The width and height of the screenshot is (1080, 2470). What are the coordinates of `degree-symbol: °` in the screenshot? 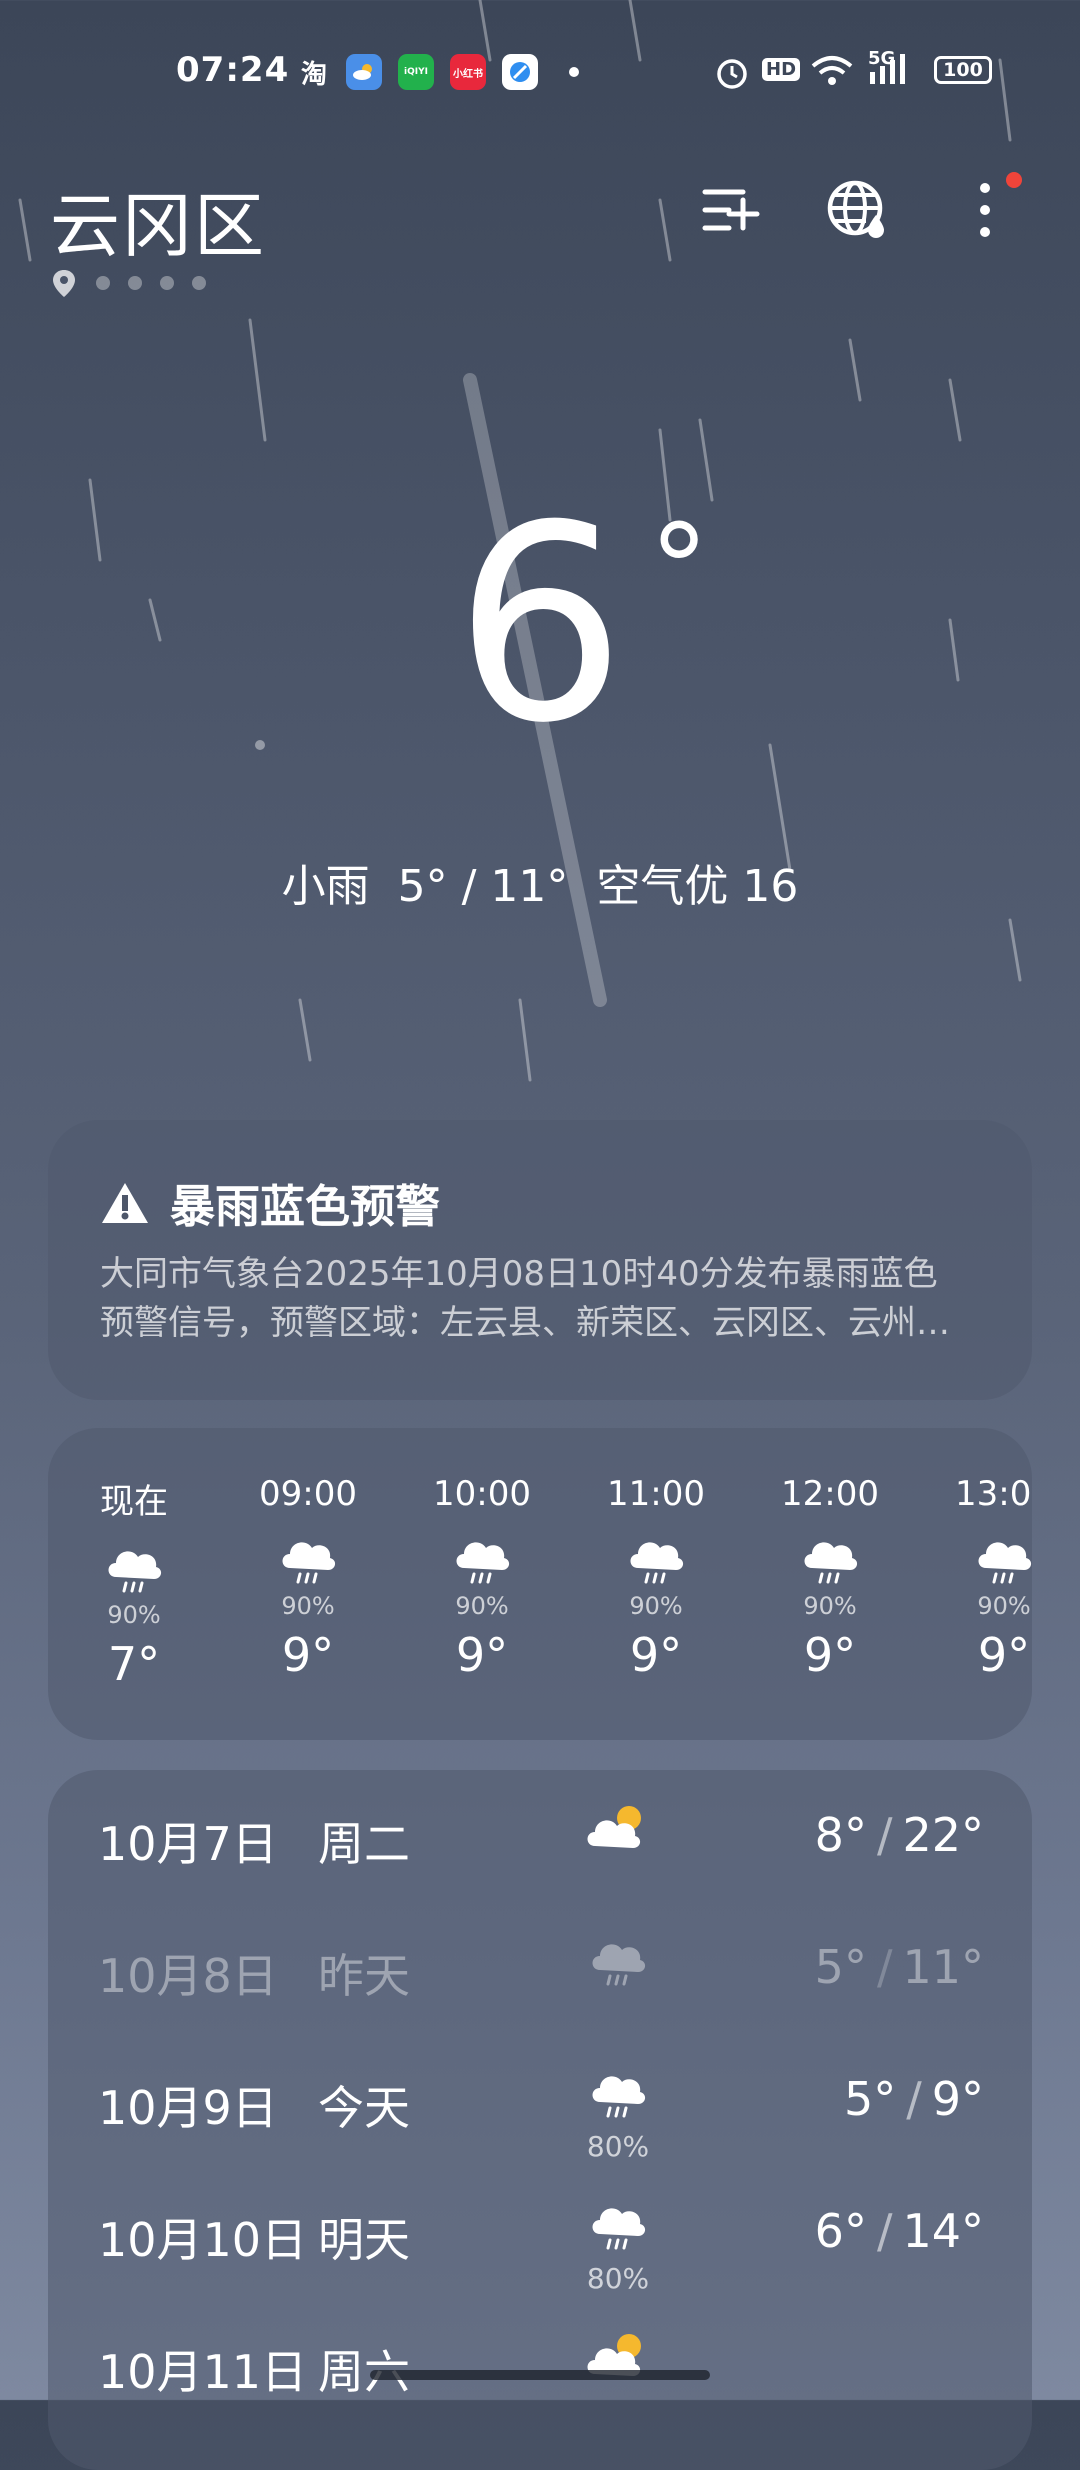 It's located at (679, 569).